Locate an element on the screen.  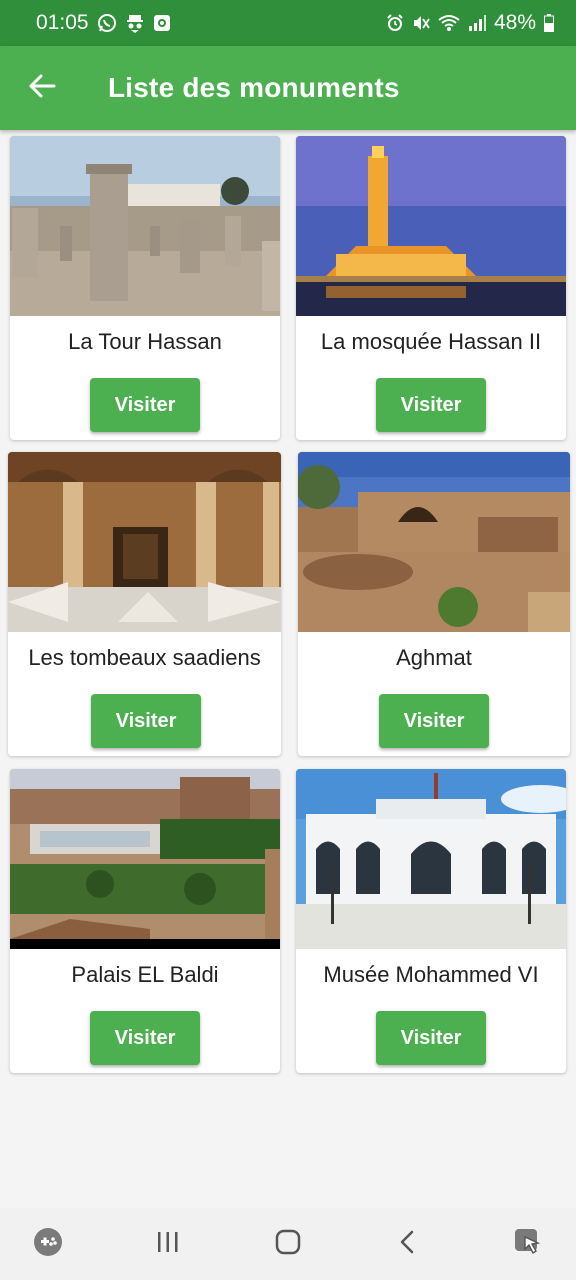
status-right: 48% is located at coordinates (470, 23).